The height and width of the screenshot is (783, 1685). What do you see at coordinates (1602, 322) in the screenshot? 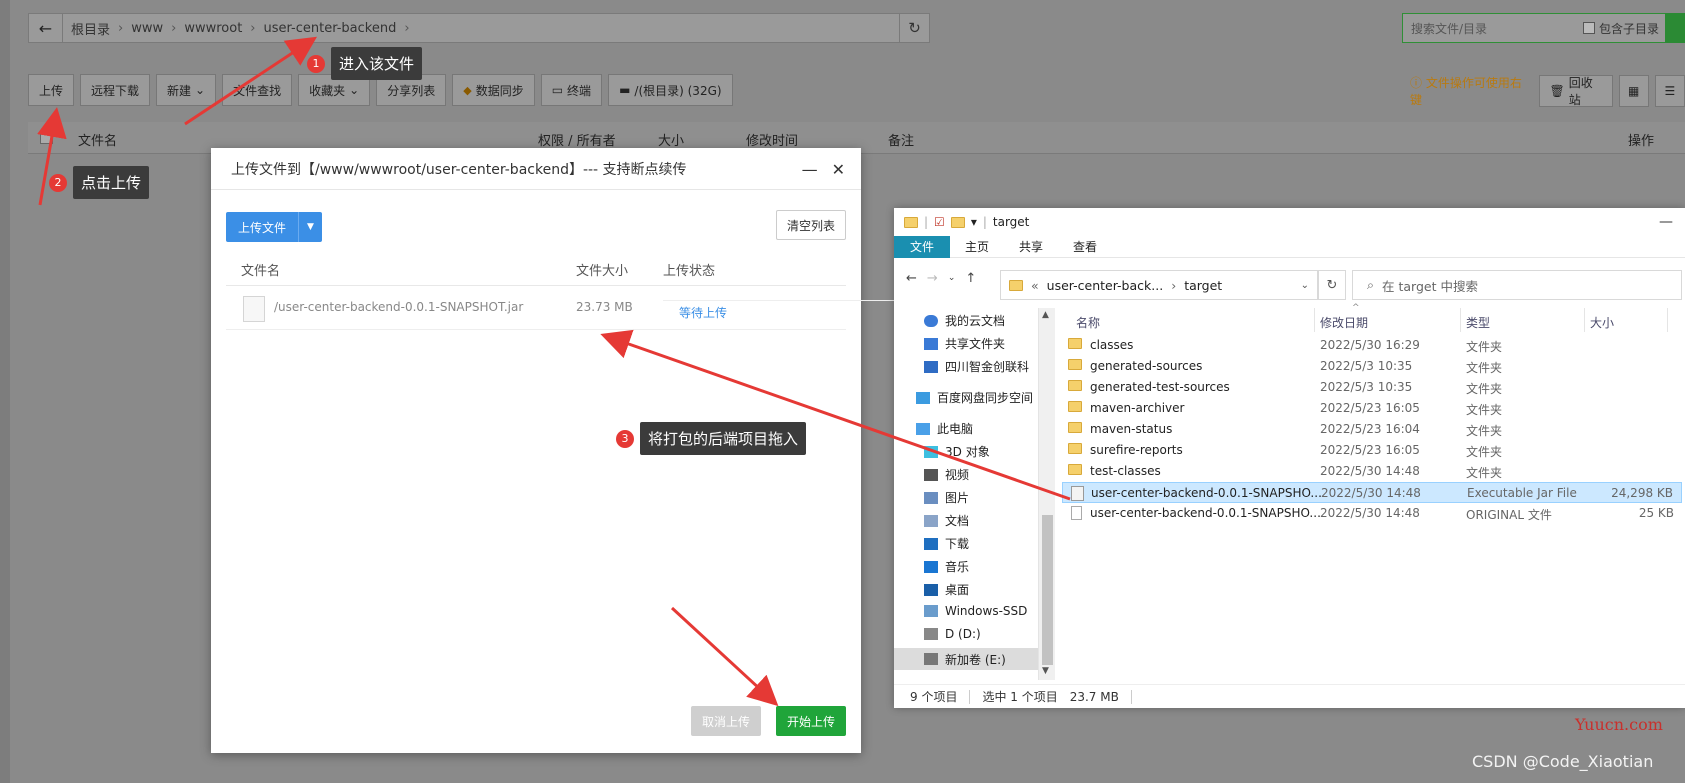
I see `col-header-size: 大小` at bounding box center [1602, 322].